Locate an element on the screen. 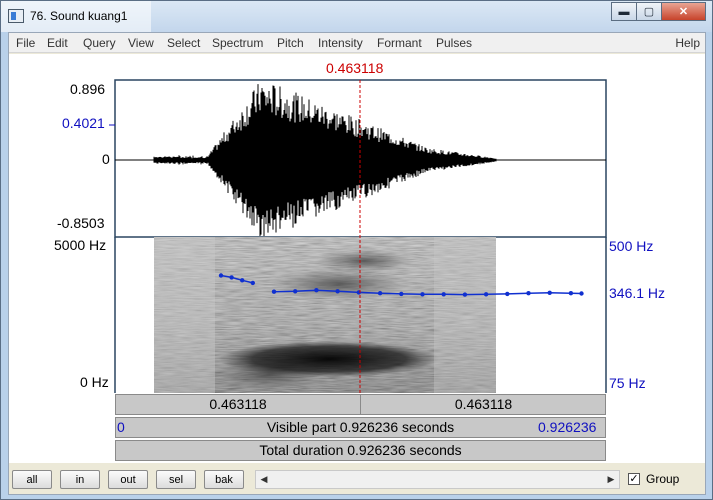 This screenshot has width=713, height=500. menu-view: View is located at coordinates (141, 43).